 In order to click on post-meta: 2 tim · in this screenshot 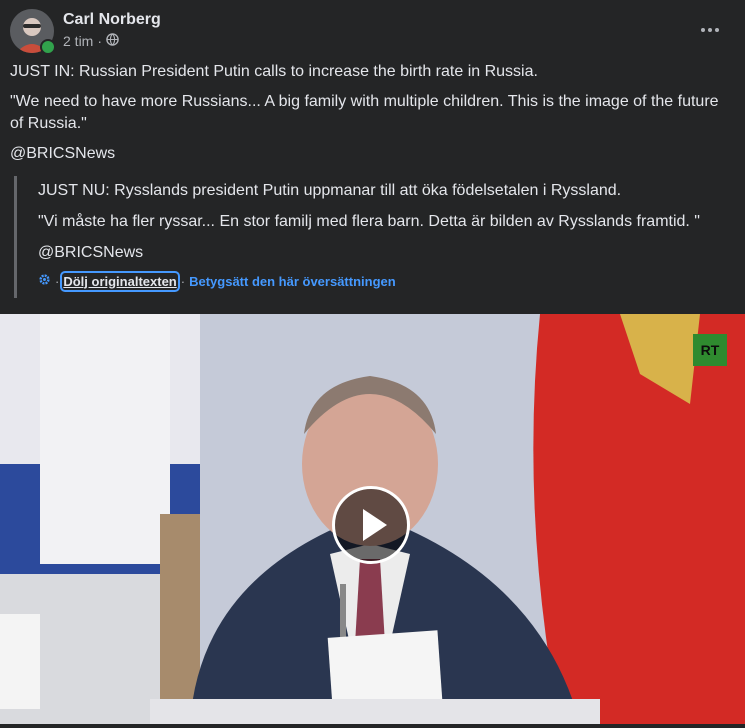, I will do `click(91, 41)`.